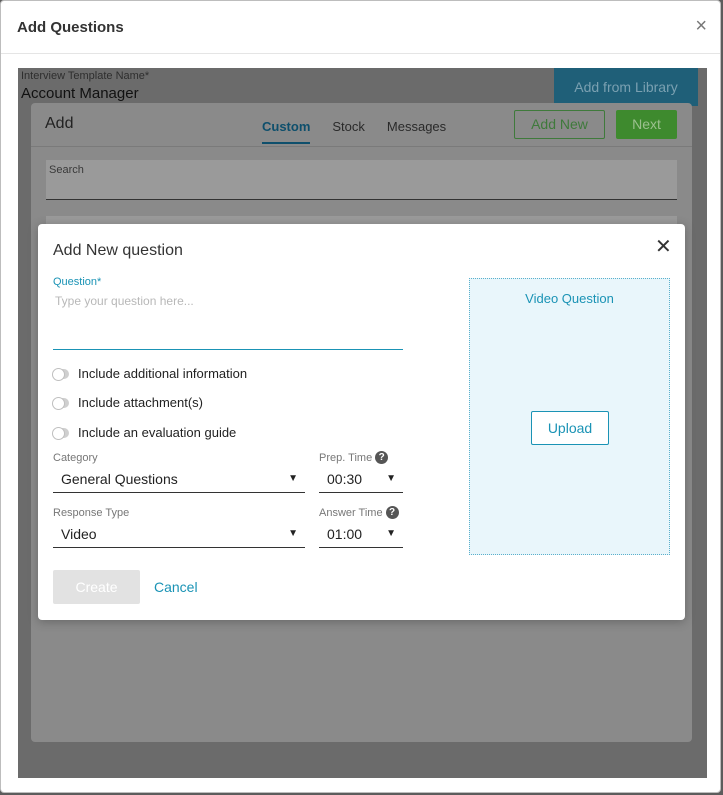  What do you see at coordinates (570, 428) in the screenshot?
I see `upload-button: Upload` at bounding box center [570, 428].